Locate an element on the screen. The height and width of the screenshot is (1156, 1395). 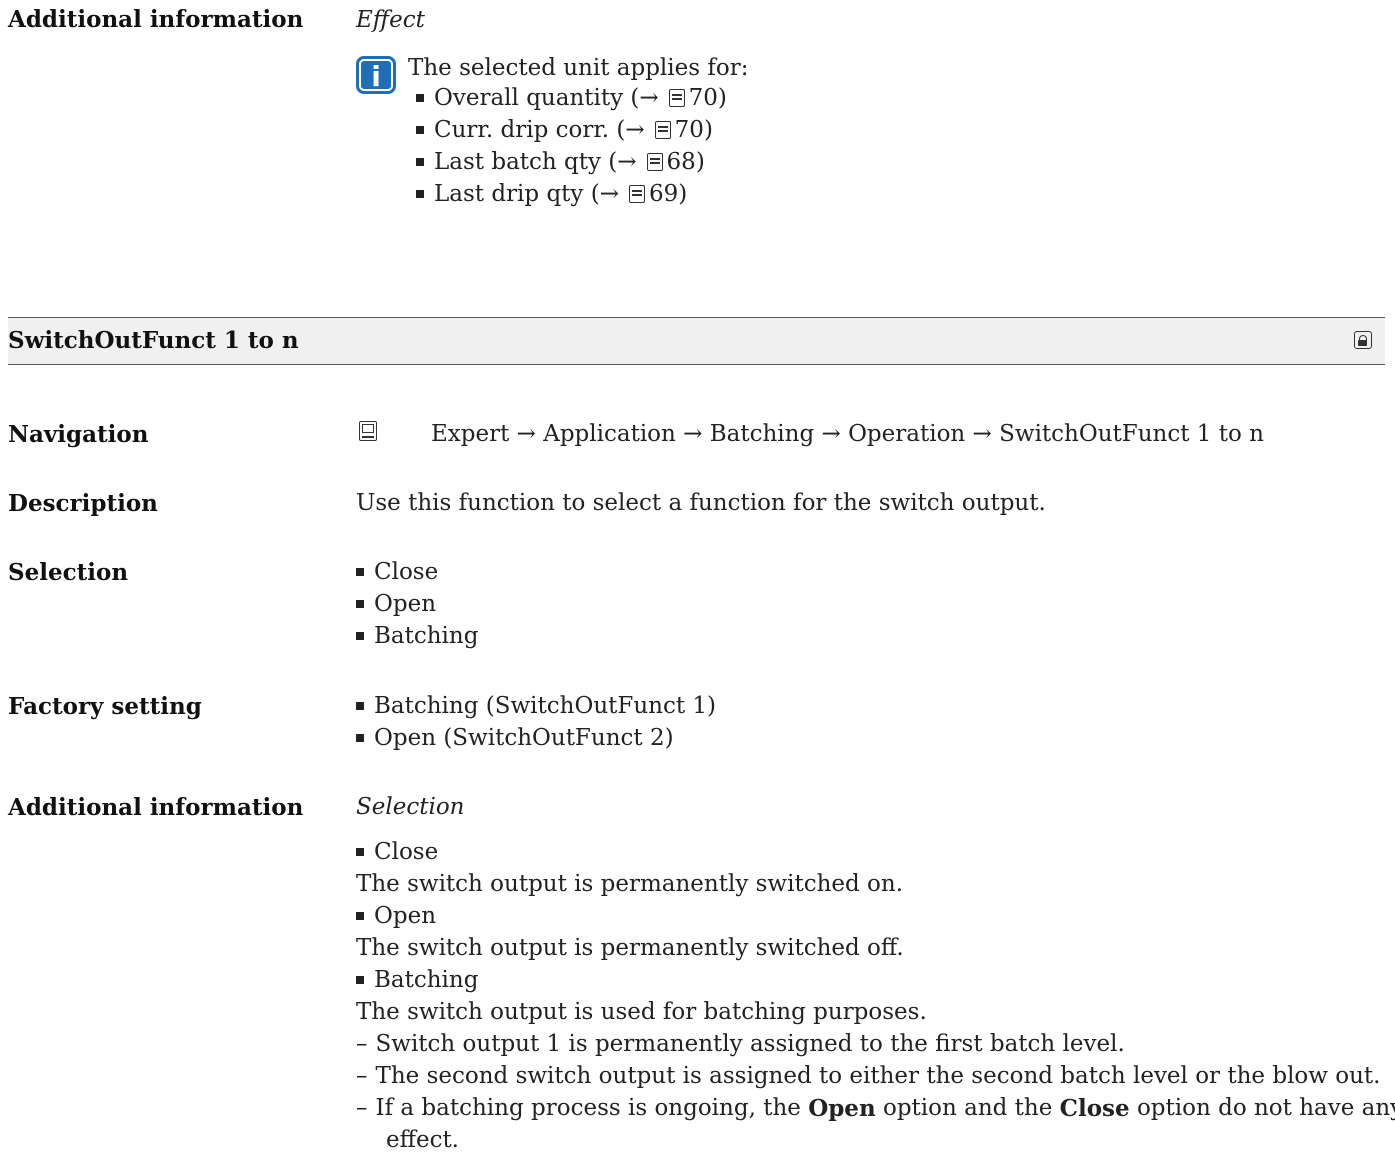
lock-icon is located at coordinates (1363, 340).